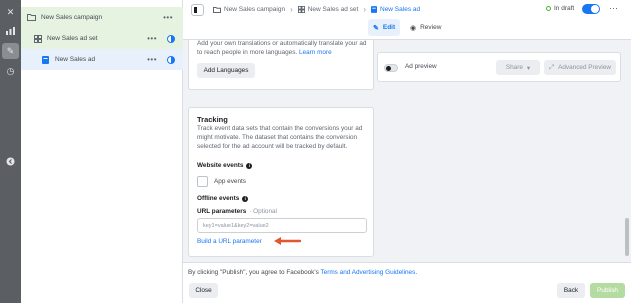 This screenshot has width=631, height=303. I want to click on left-rail: ✕ ✎ ◷, so click(10, 151).